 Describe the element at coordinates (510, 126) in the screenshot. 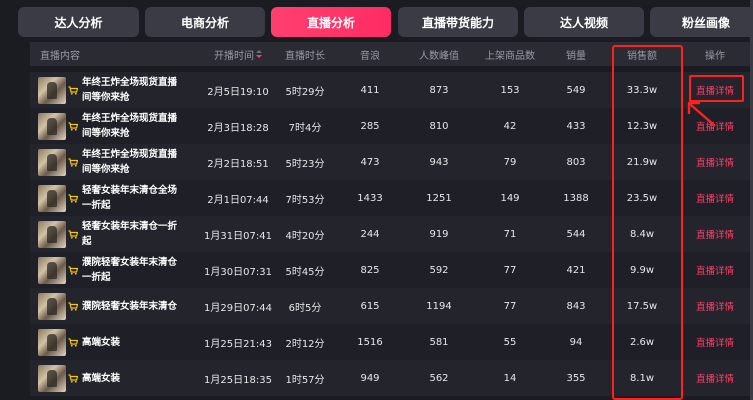

I see `cell-listed-products: 42` at that location.